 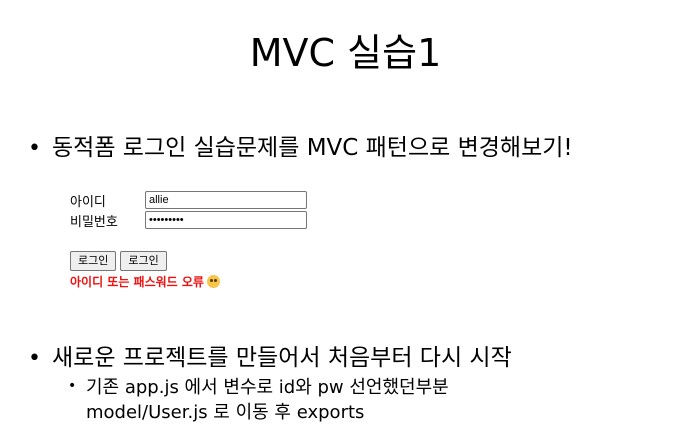 I want to click on bullet-item-new-project: • 새로운 프로젝트를 만들어서 처음부터 다시 시작, so click(x=270, y=355).